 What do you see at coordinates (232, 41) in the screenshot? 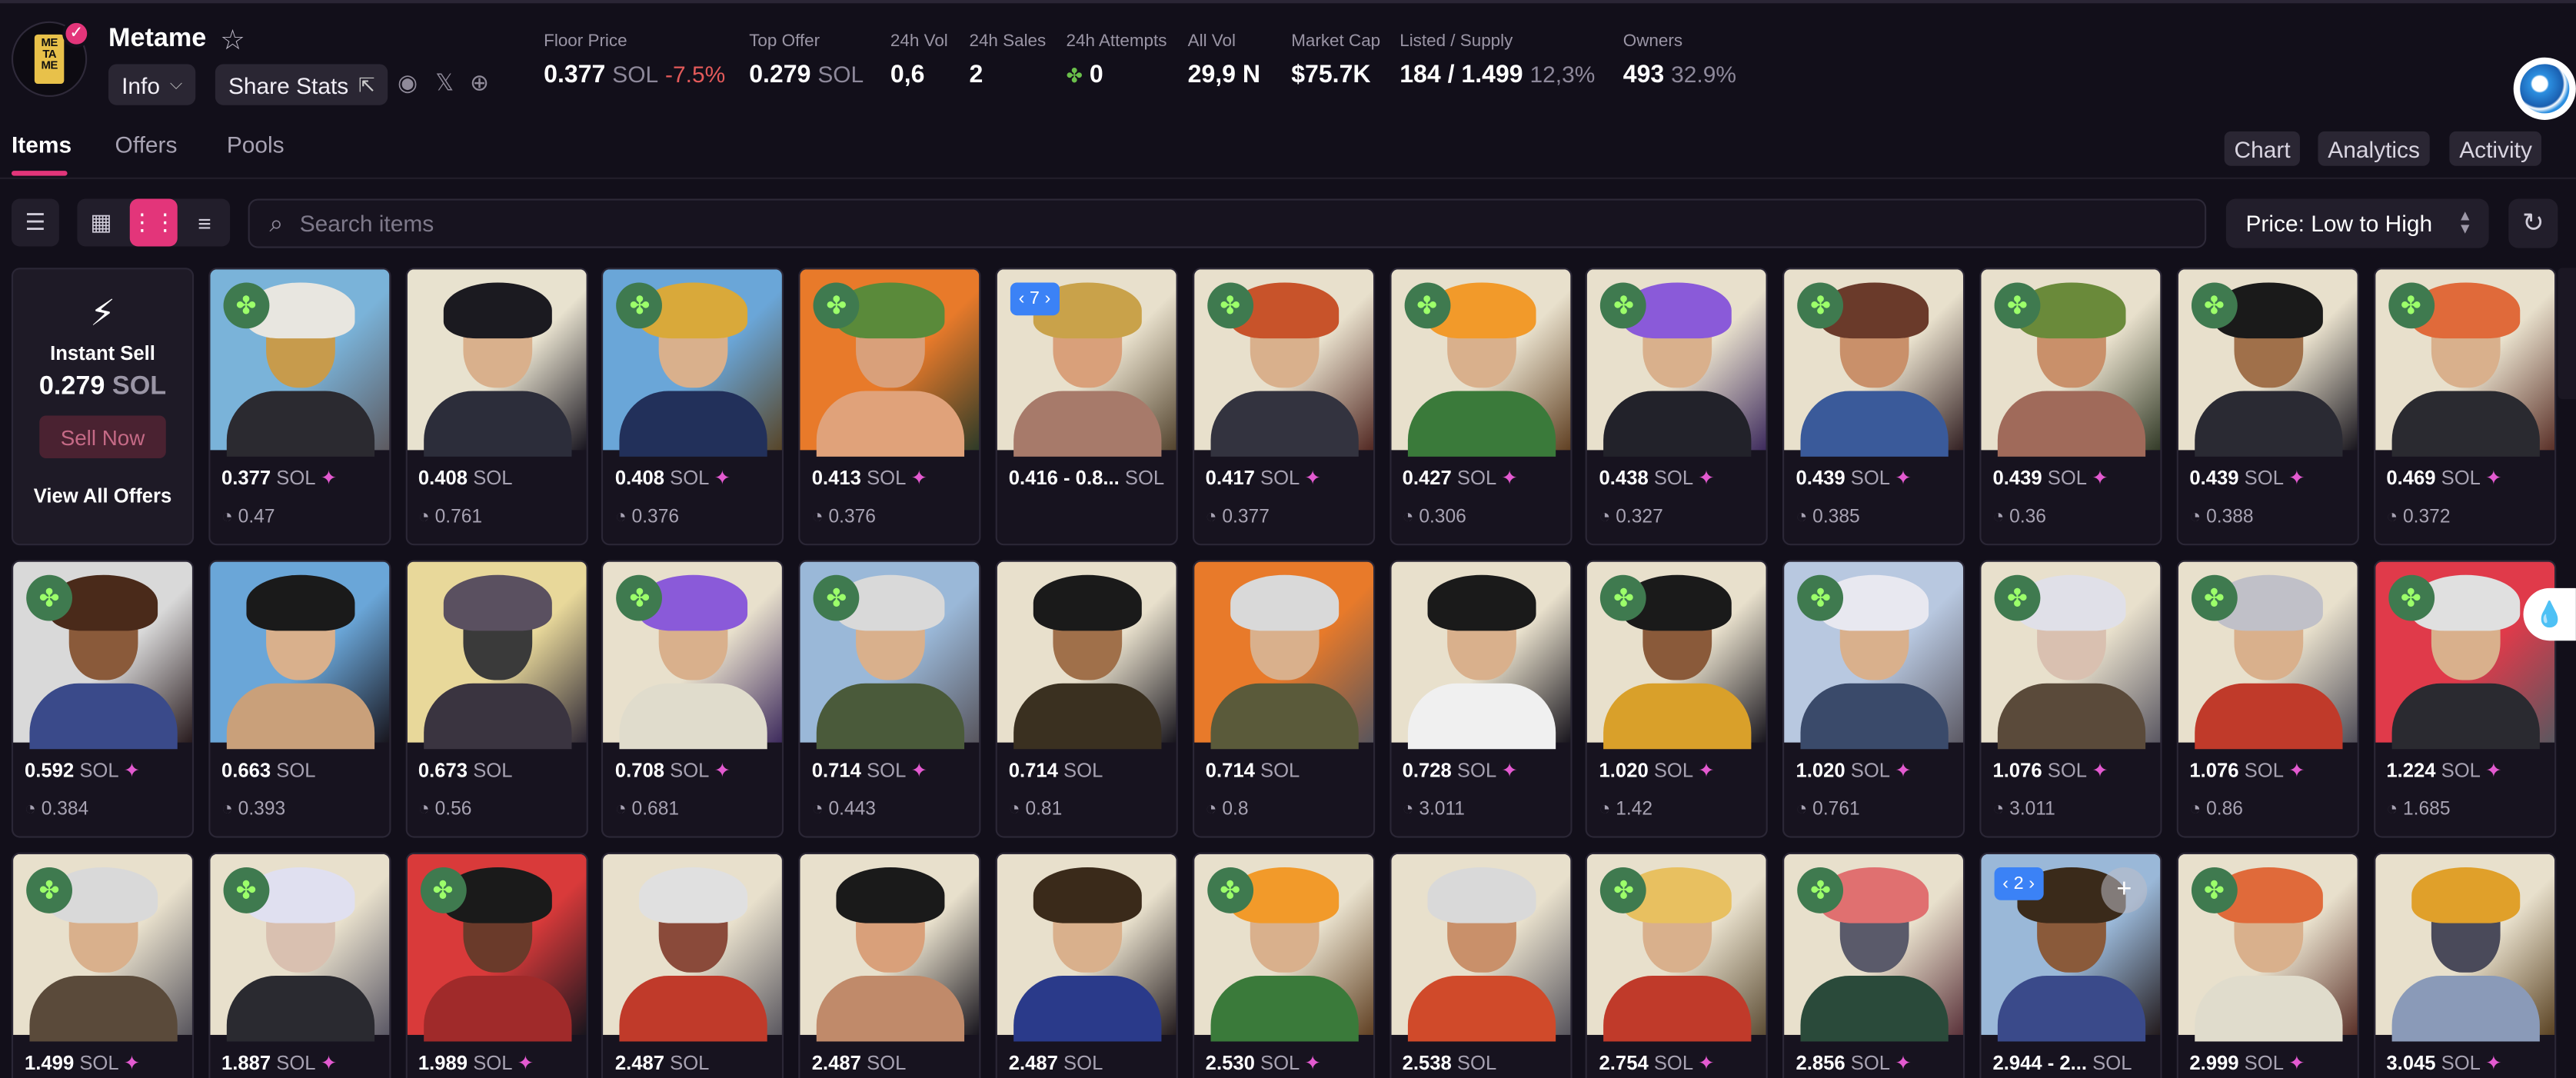
I see `favorite-star-icon: ☆` at bounding box center [232, 41].